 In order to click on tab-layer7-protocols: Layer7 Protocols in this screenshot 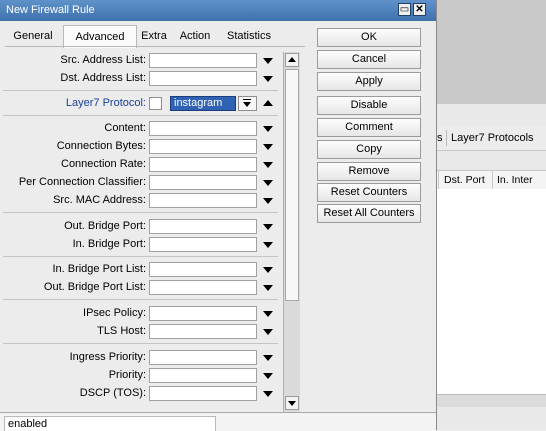, I will do `click(492, 138)`.